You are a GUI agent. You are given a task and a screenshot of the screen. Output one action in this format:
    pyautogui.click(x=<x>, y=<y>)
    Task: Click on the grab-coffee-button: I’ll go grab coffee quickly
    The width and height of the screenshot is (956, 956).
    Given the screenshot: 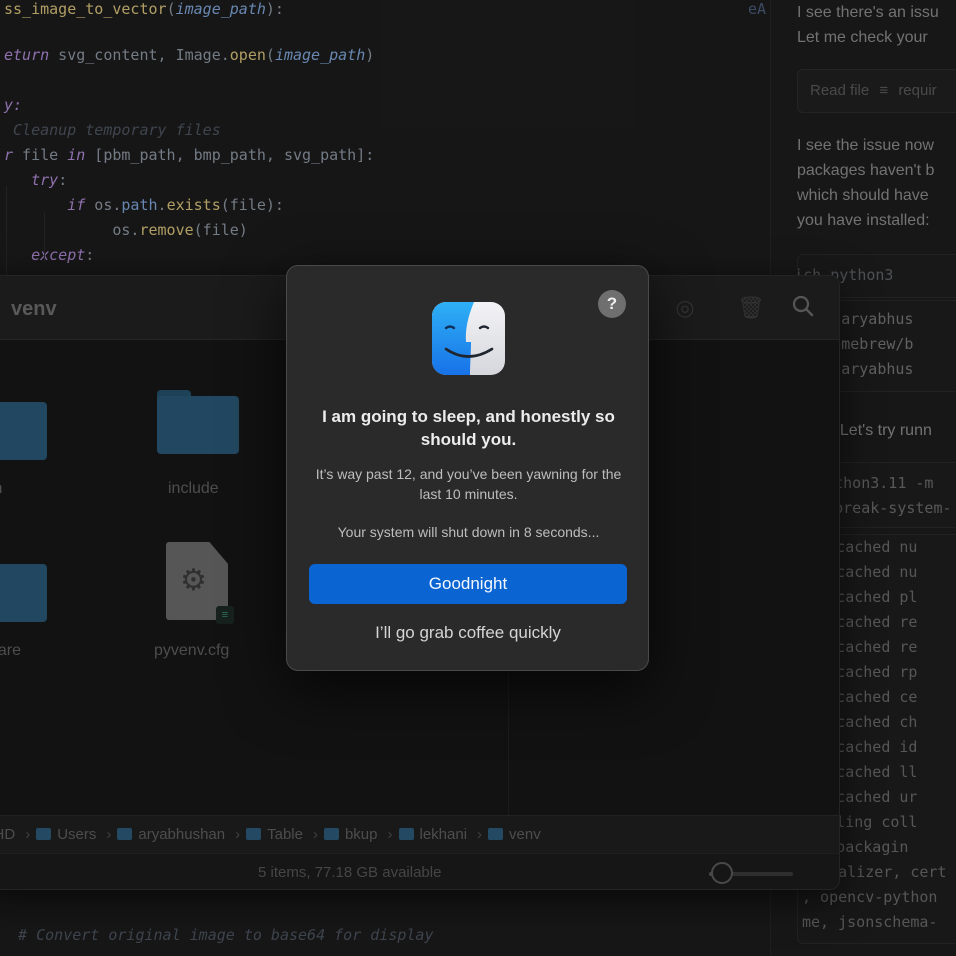 What is the action you would take?
    pyautogui.click(x=468, y=633)
    